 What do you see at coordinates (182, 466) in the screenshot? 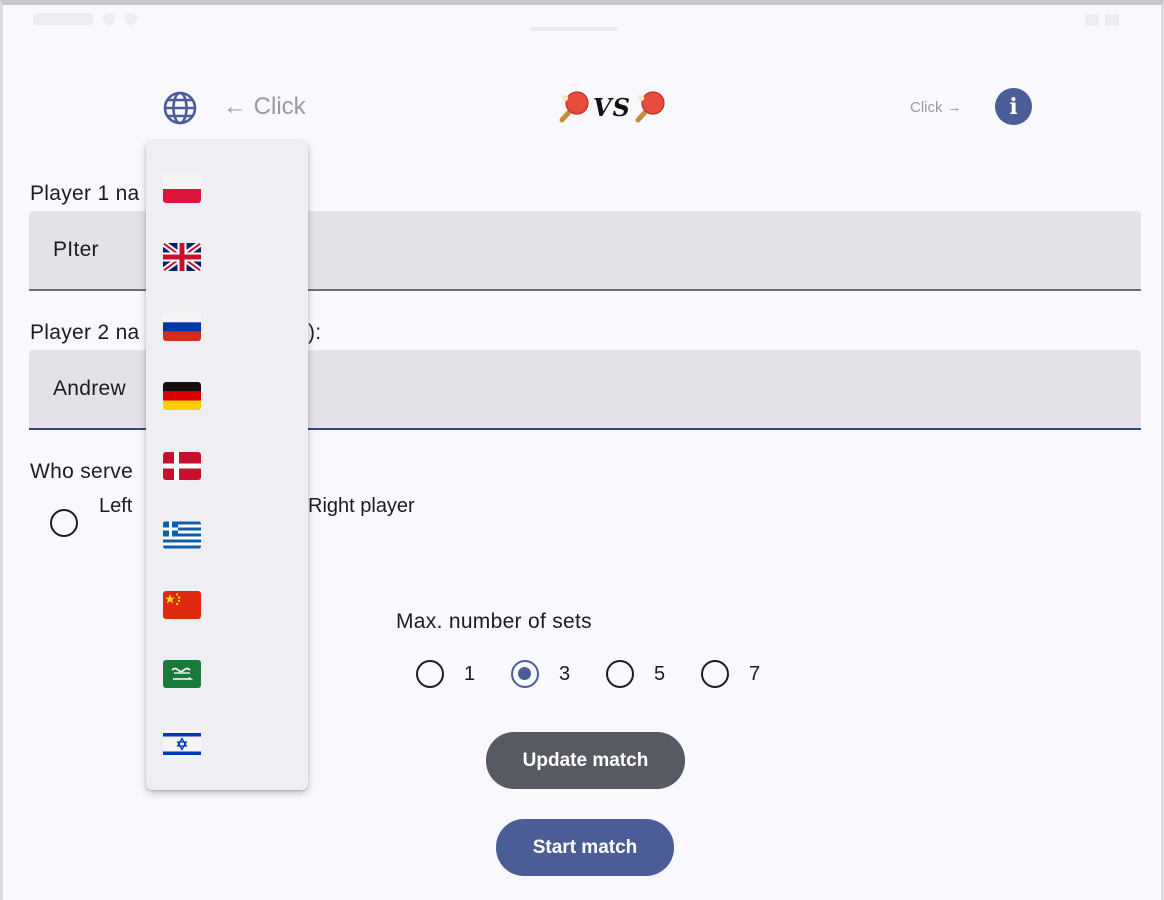
I see `denmark-flag-icon` at bounding box center [182, 466].